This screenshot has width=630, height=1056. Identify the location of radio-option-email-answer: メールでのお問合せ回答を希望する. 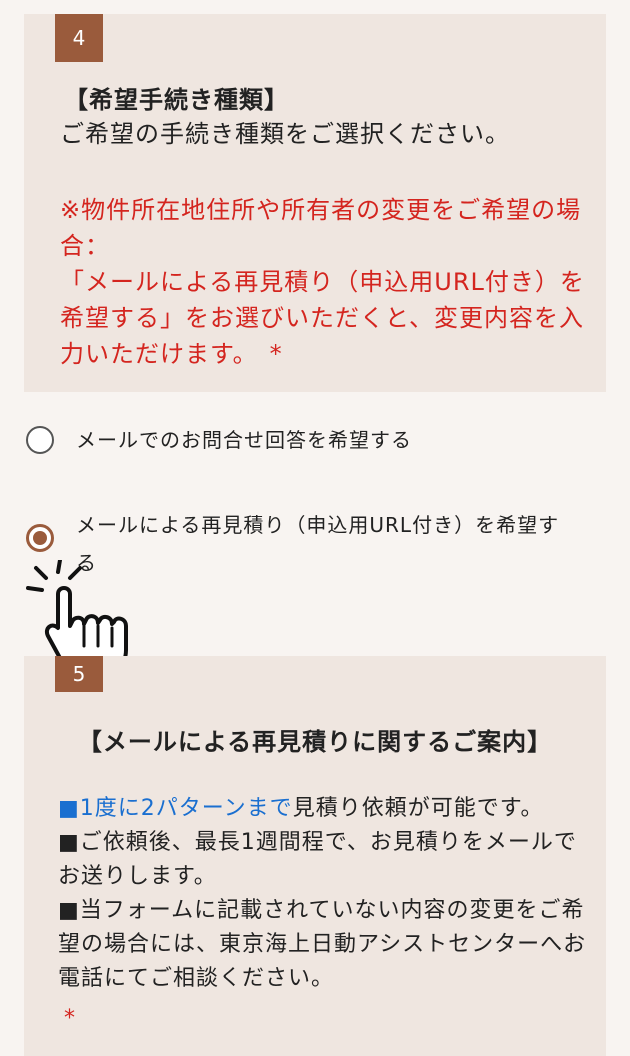
(301, 440).